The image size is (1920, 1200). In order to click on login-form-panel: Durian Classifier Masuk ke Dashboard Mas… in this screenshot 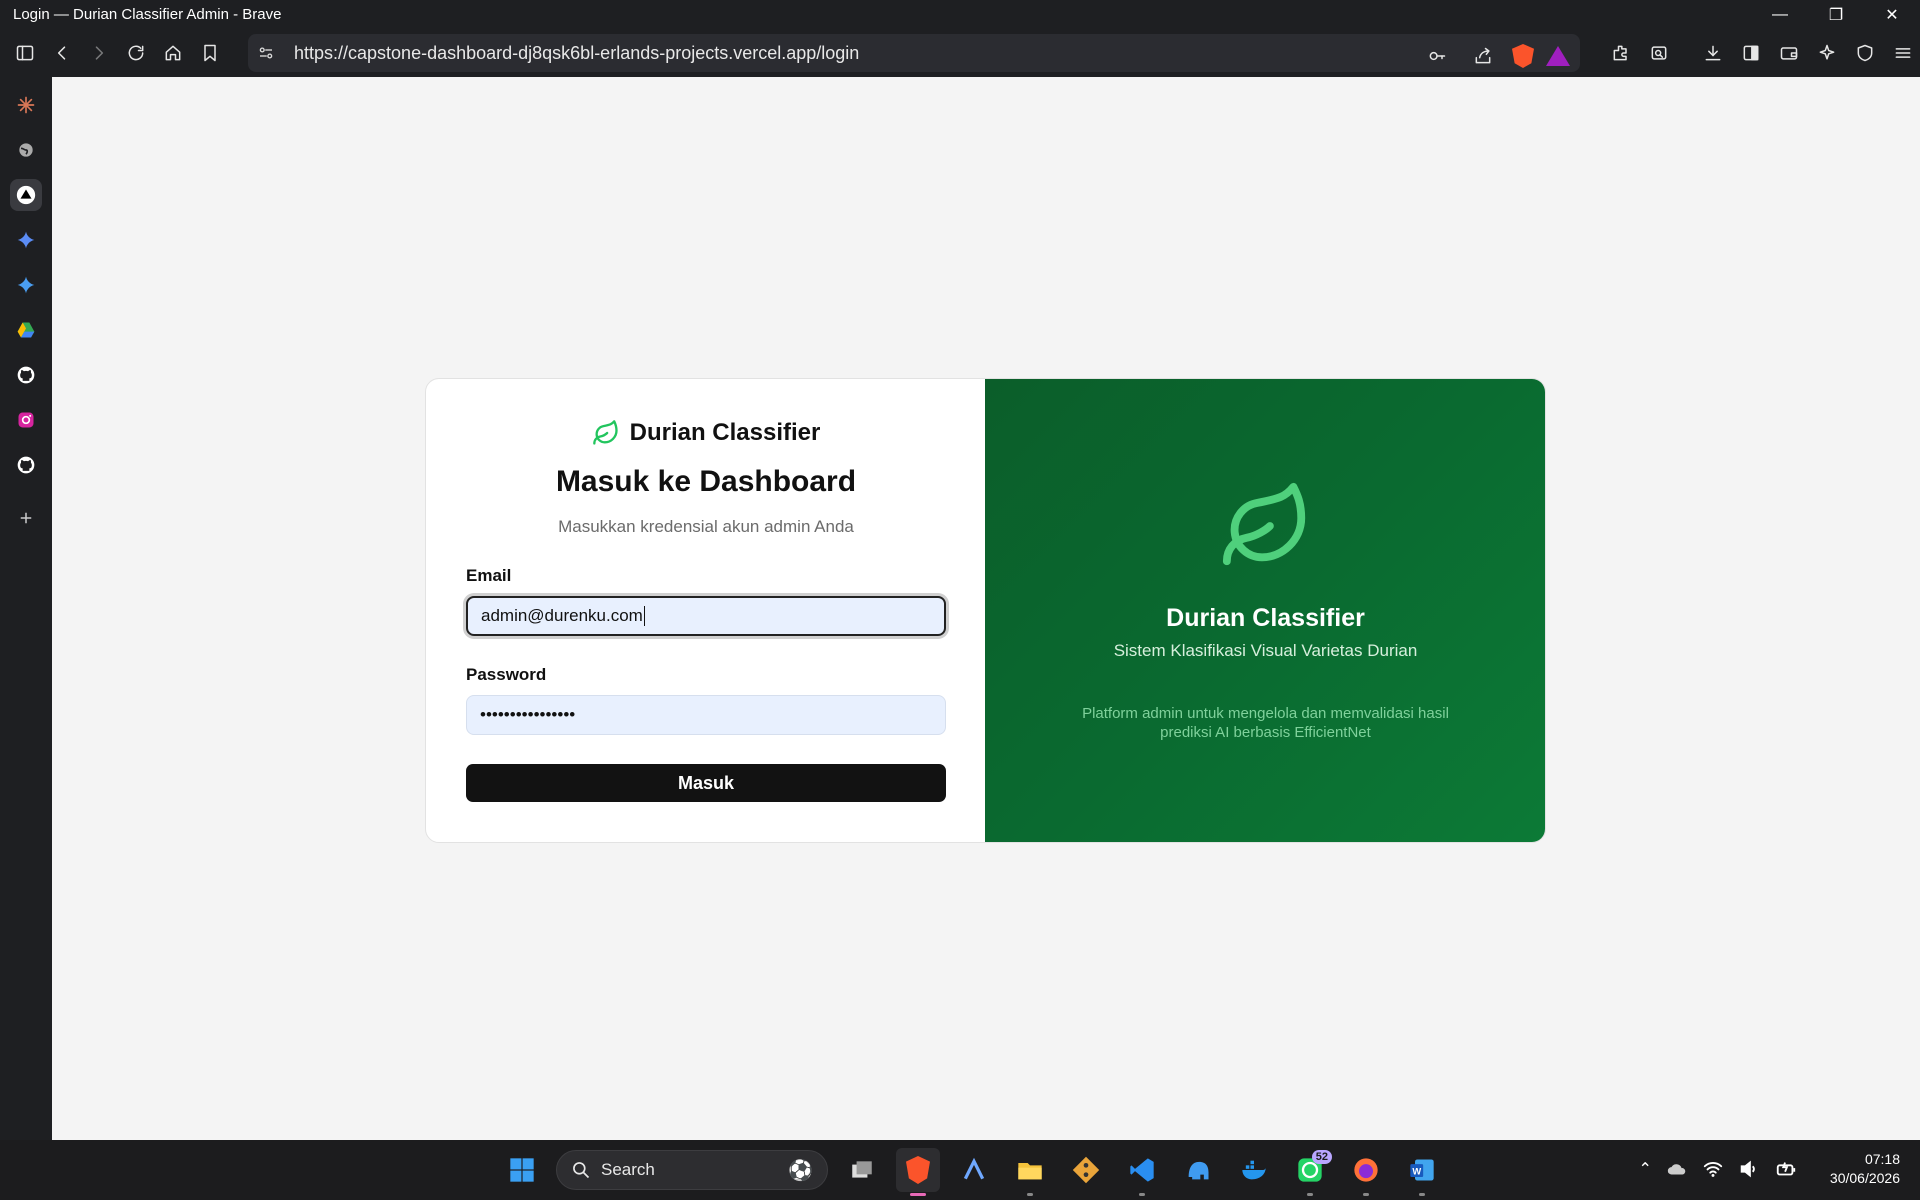, I will do `click(705, 610)`.